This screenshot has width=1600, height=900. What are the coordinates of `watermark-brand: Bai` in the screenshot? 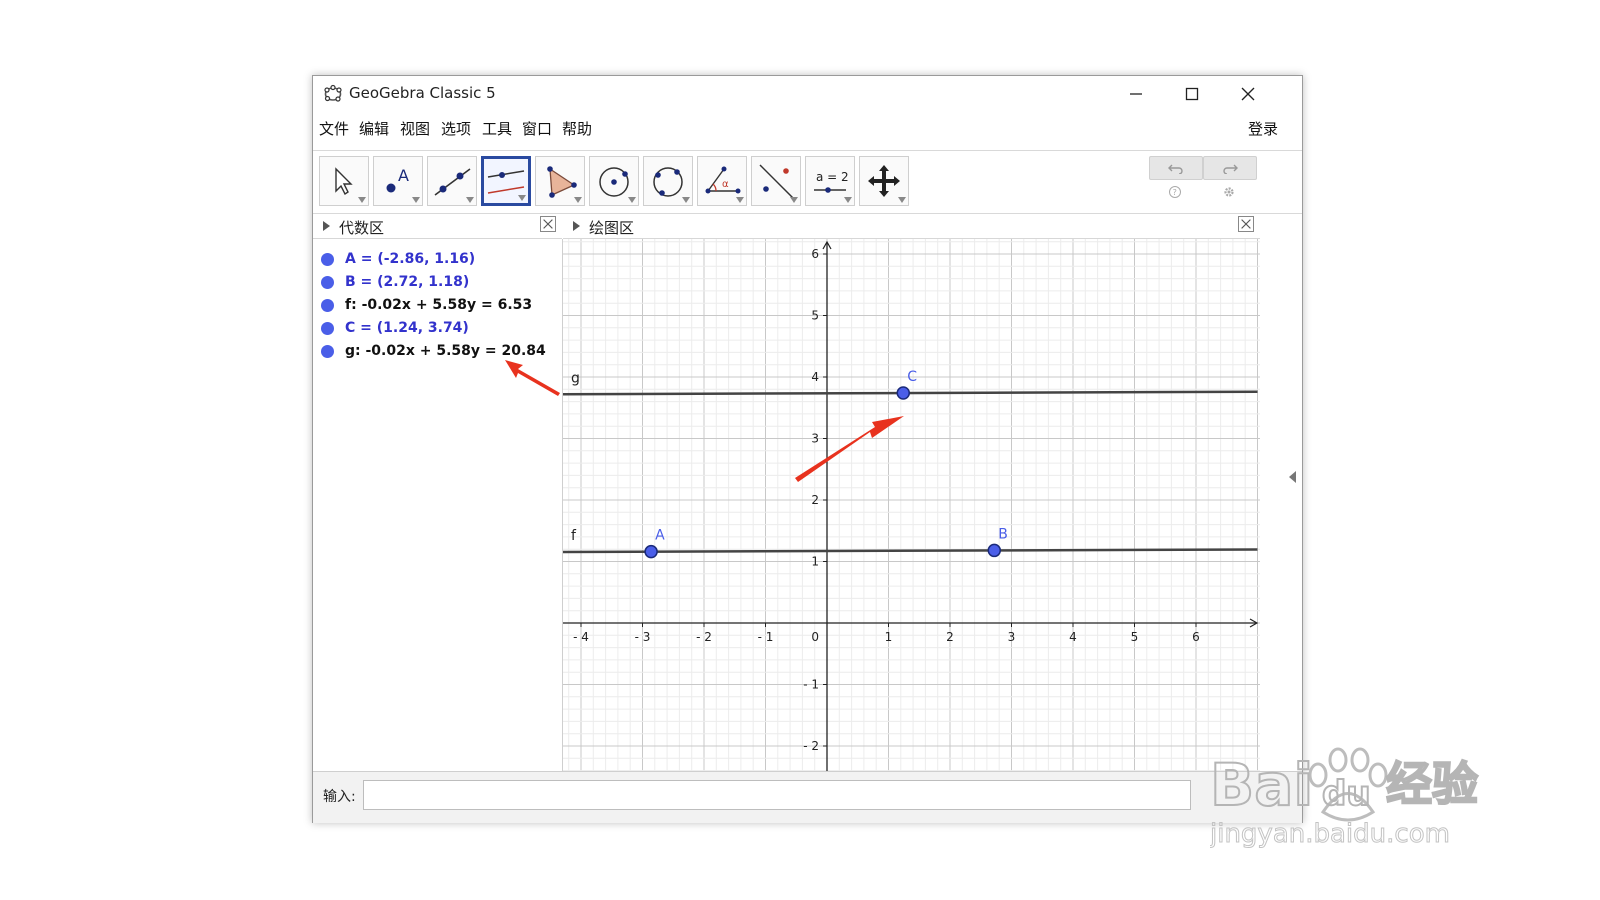 It's located at (1261, 785).